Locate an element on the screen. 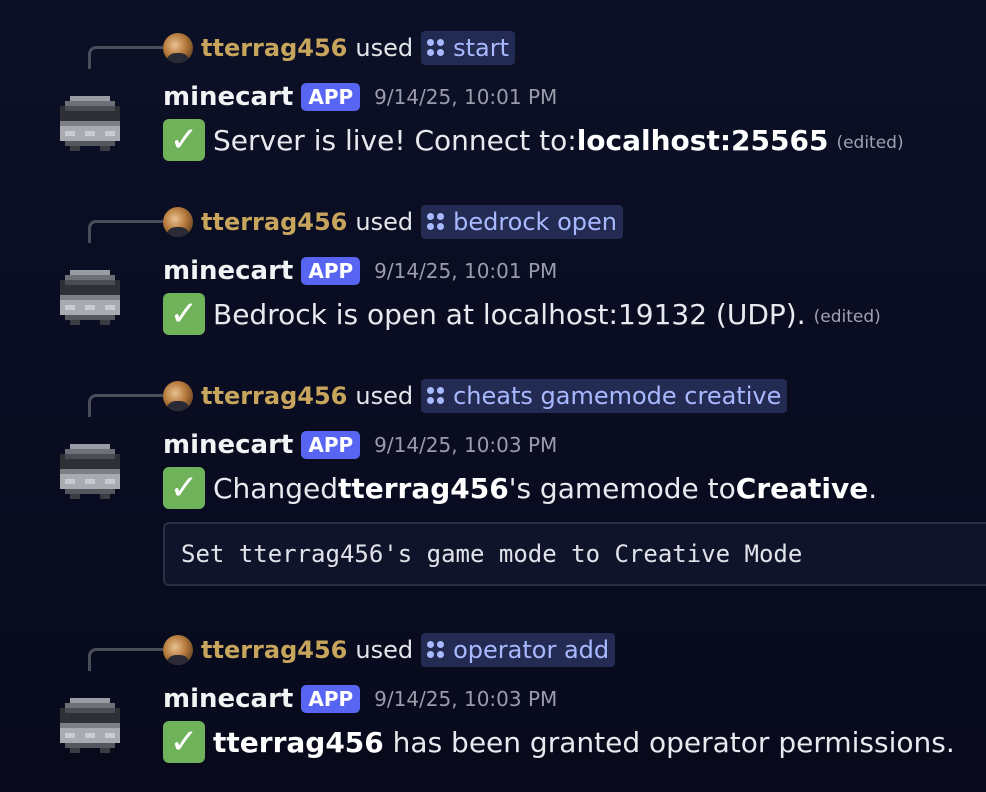  command-name: operator add is located at coordinates (531, 650).